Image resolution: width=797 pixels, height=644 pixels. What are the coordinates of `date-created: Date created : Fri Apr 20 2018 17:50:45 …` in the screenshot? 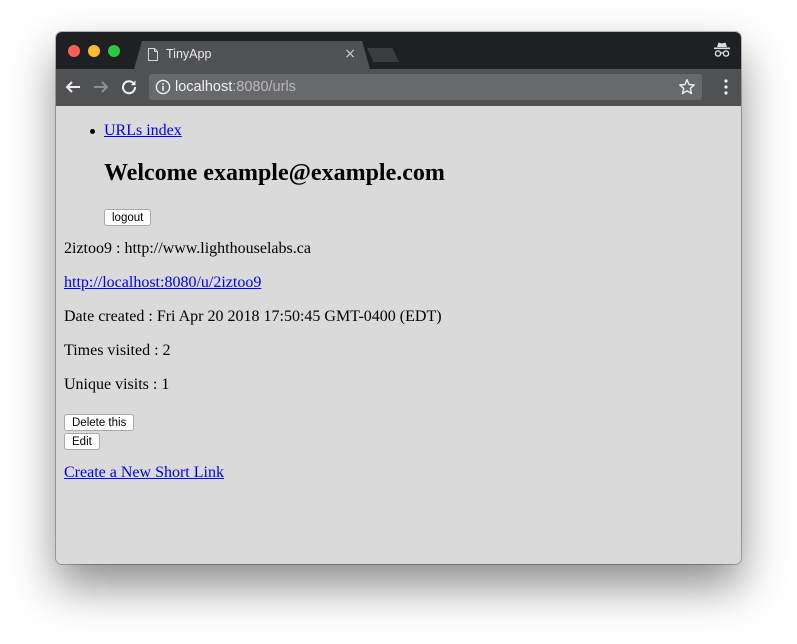 It's located at (253, 316).